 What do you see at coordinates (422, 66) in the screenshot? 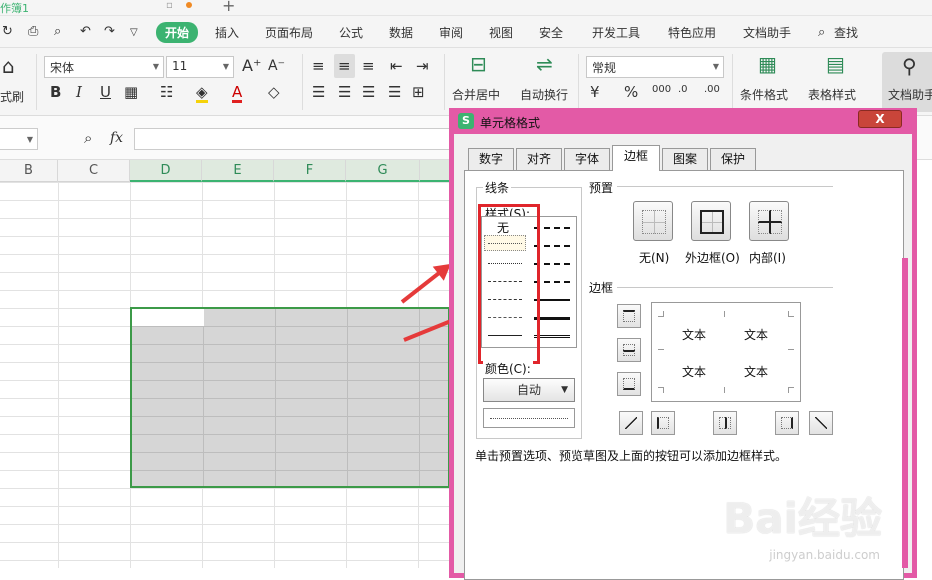
I see `increase-indent-icon: ⇥` at bounding box center [422, 66].